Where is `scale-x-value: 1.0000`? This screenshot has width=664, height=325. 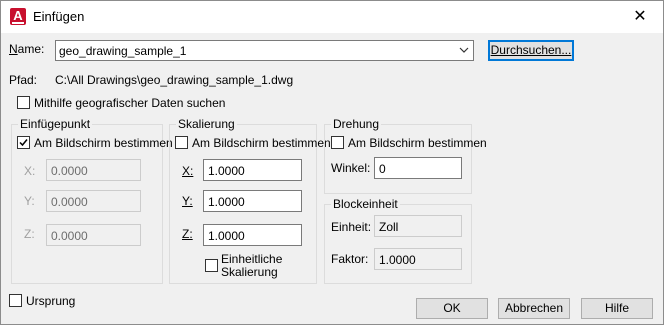
scale-x-value: 1.0000 is located at coordinates (226, 171).